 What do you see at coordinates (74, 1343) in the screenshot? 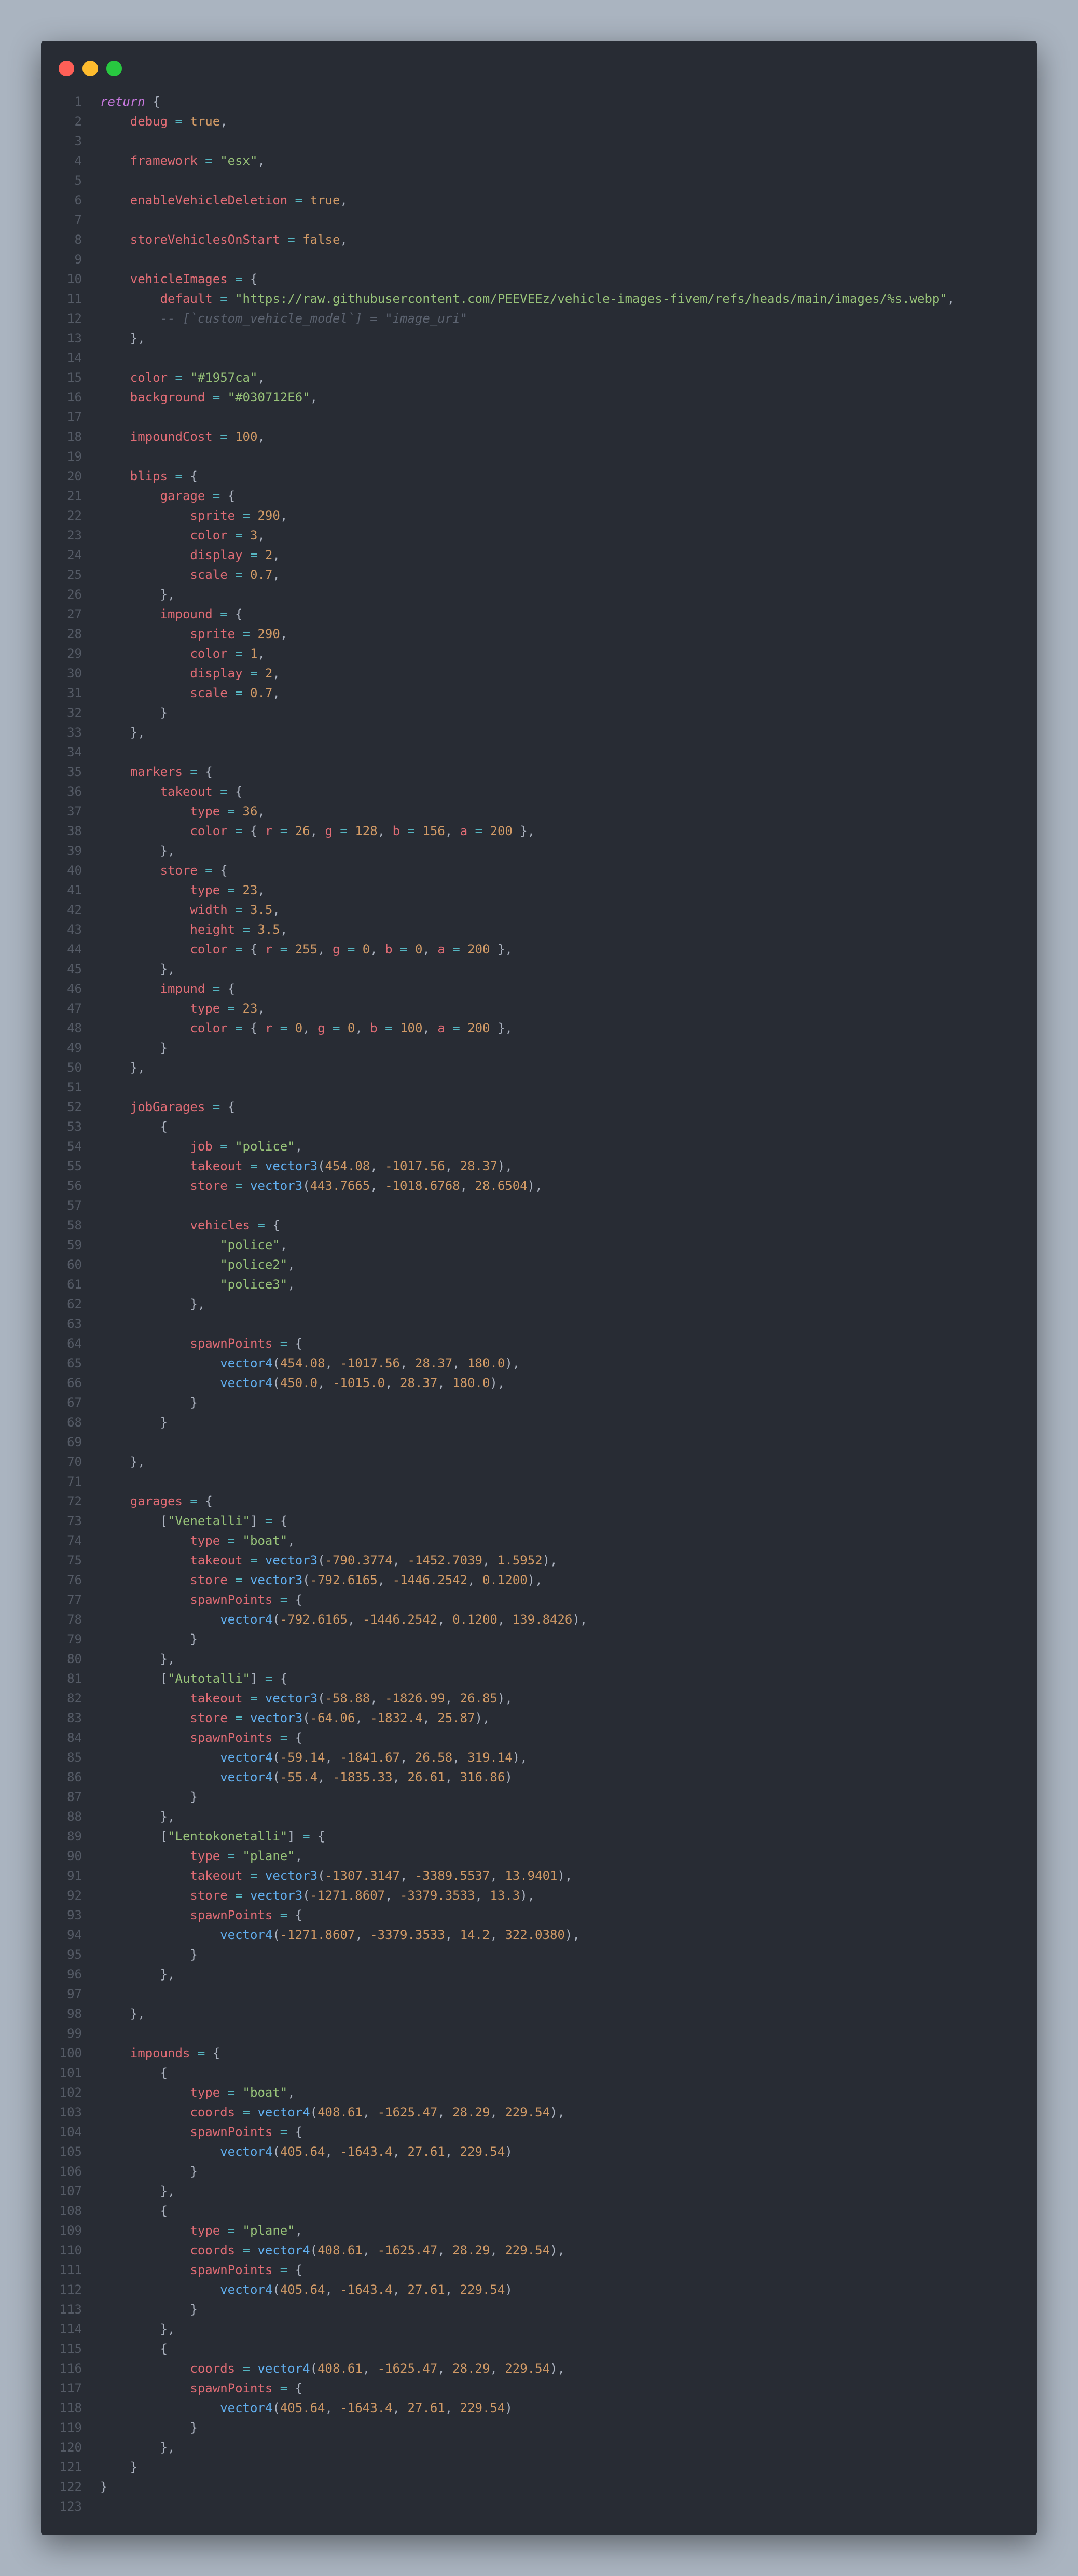
I see `line-number: 64` at bounding box center [74, 1343].